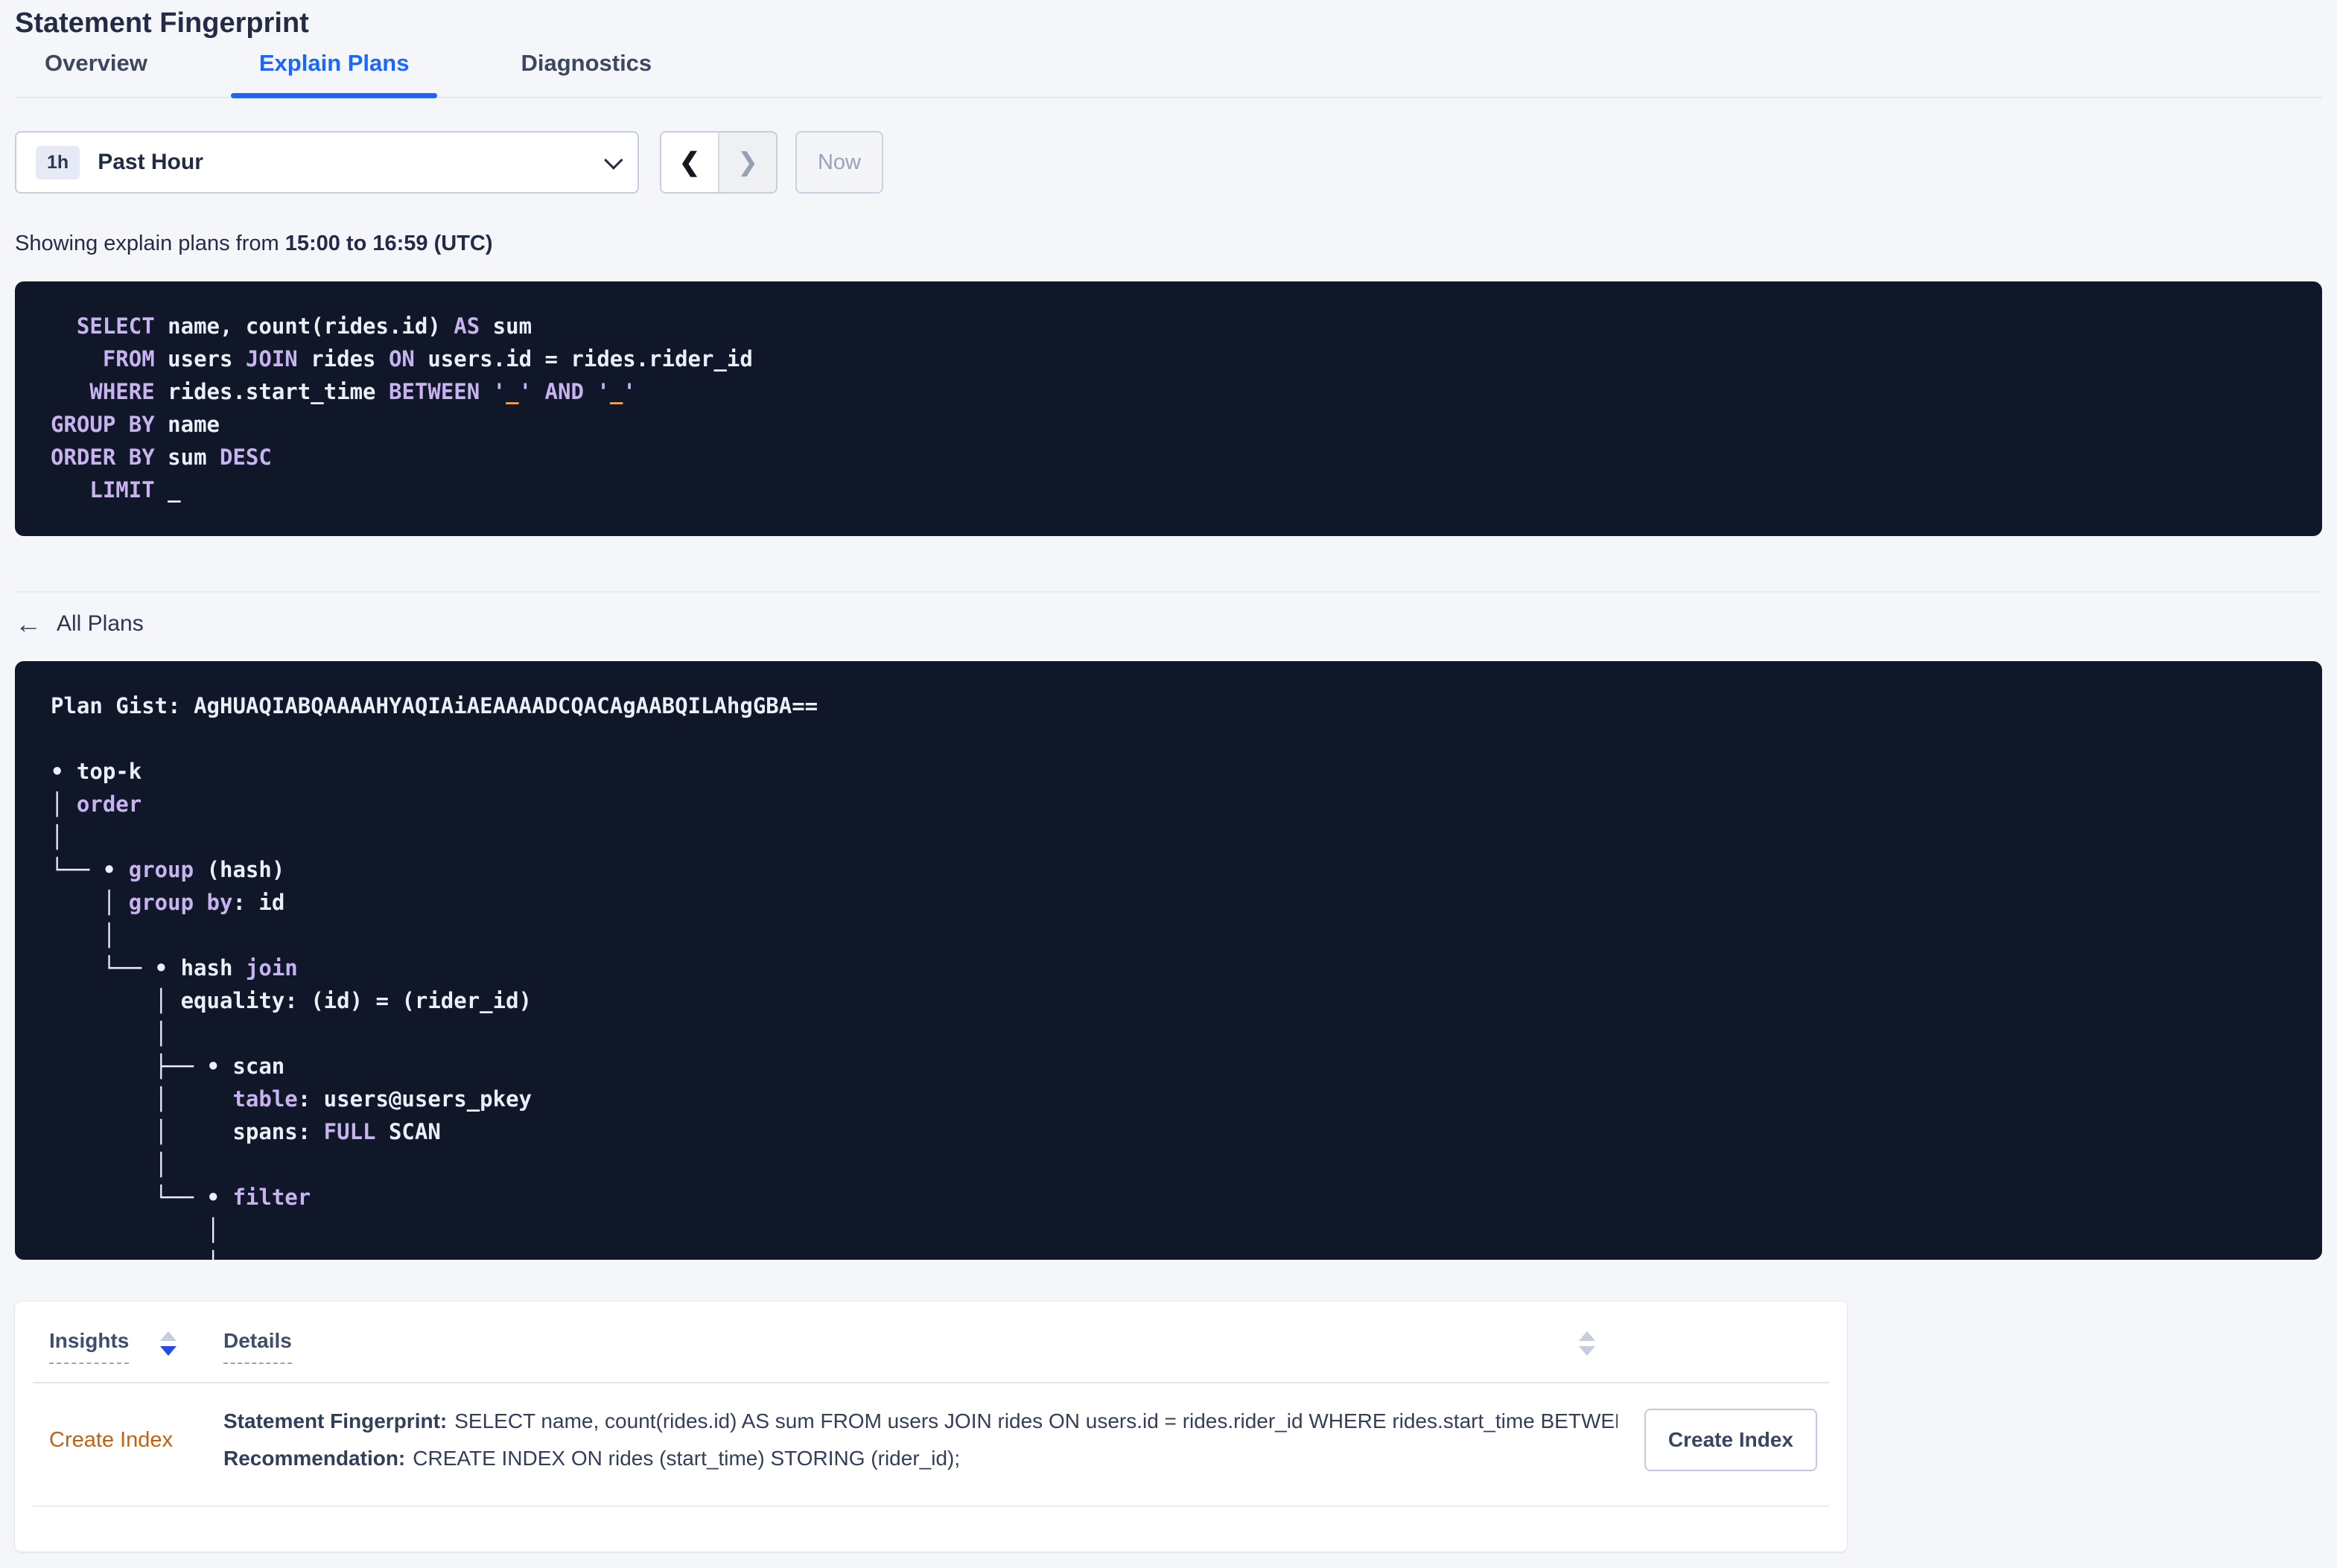  I want to click on next-time-button: ❯, so click(748, 162).